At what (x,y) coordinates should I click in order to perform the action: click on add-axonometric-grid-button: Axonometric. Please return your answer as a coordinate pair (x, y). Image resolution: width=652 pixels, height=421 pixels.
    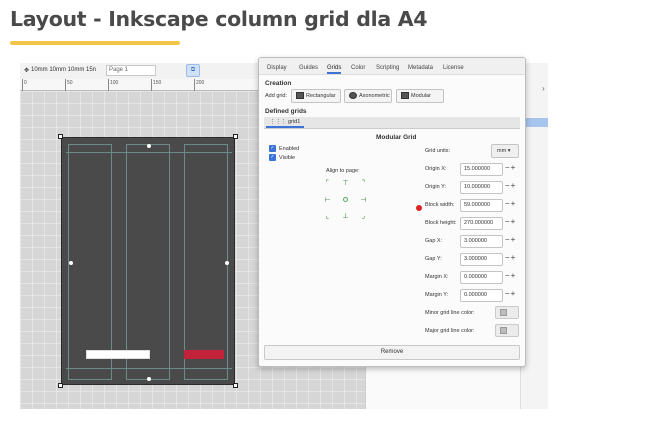
    Looking at the image, I should click on (368, 96).